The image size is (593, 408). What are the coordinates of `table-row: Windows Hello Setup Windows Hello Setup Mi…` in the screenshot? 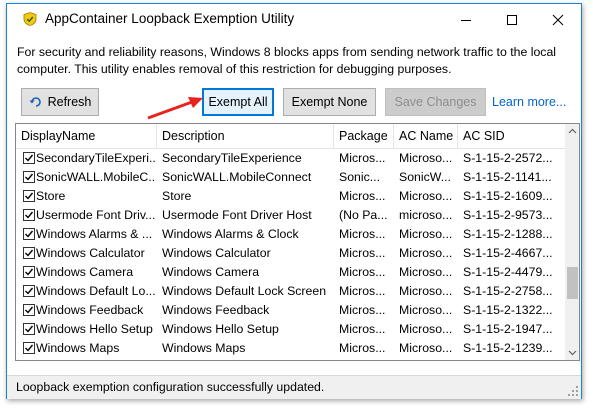 It's located at (290, 329).